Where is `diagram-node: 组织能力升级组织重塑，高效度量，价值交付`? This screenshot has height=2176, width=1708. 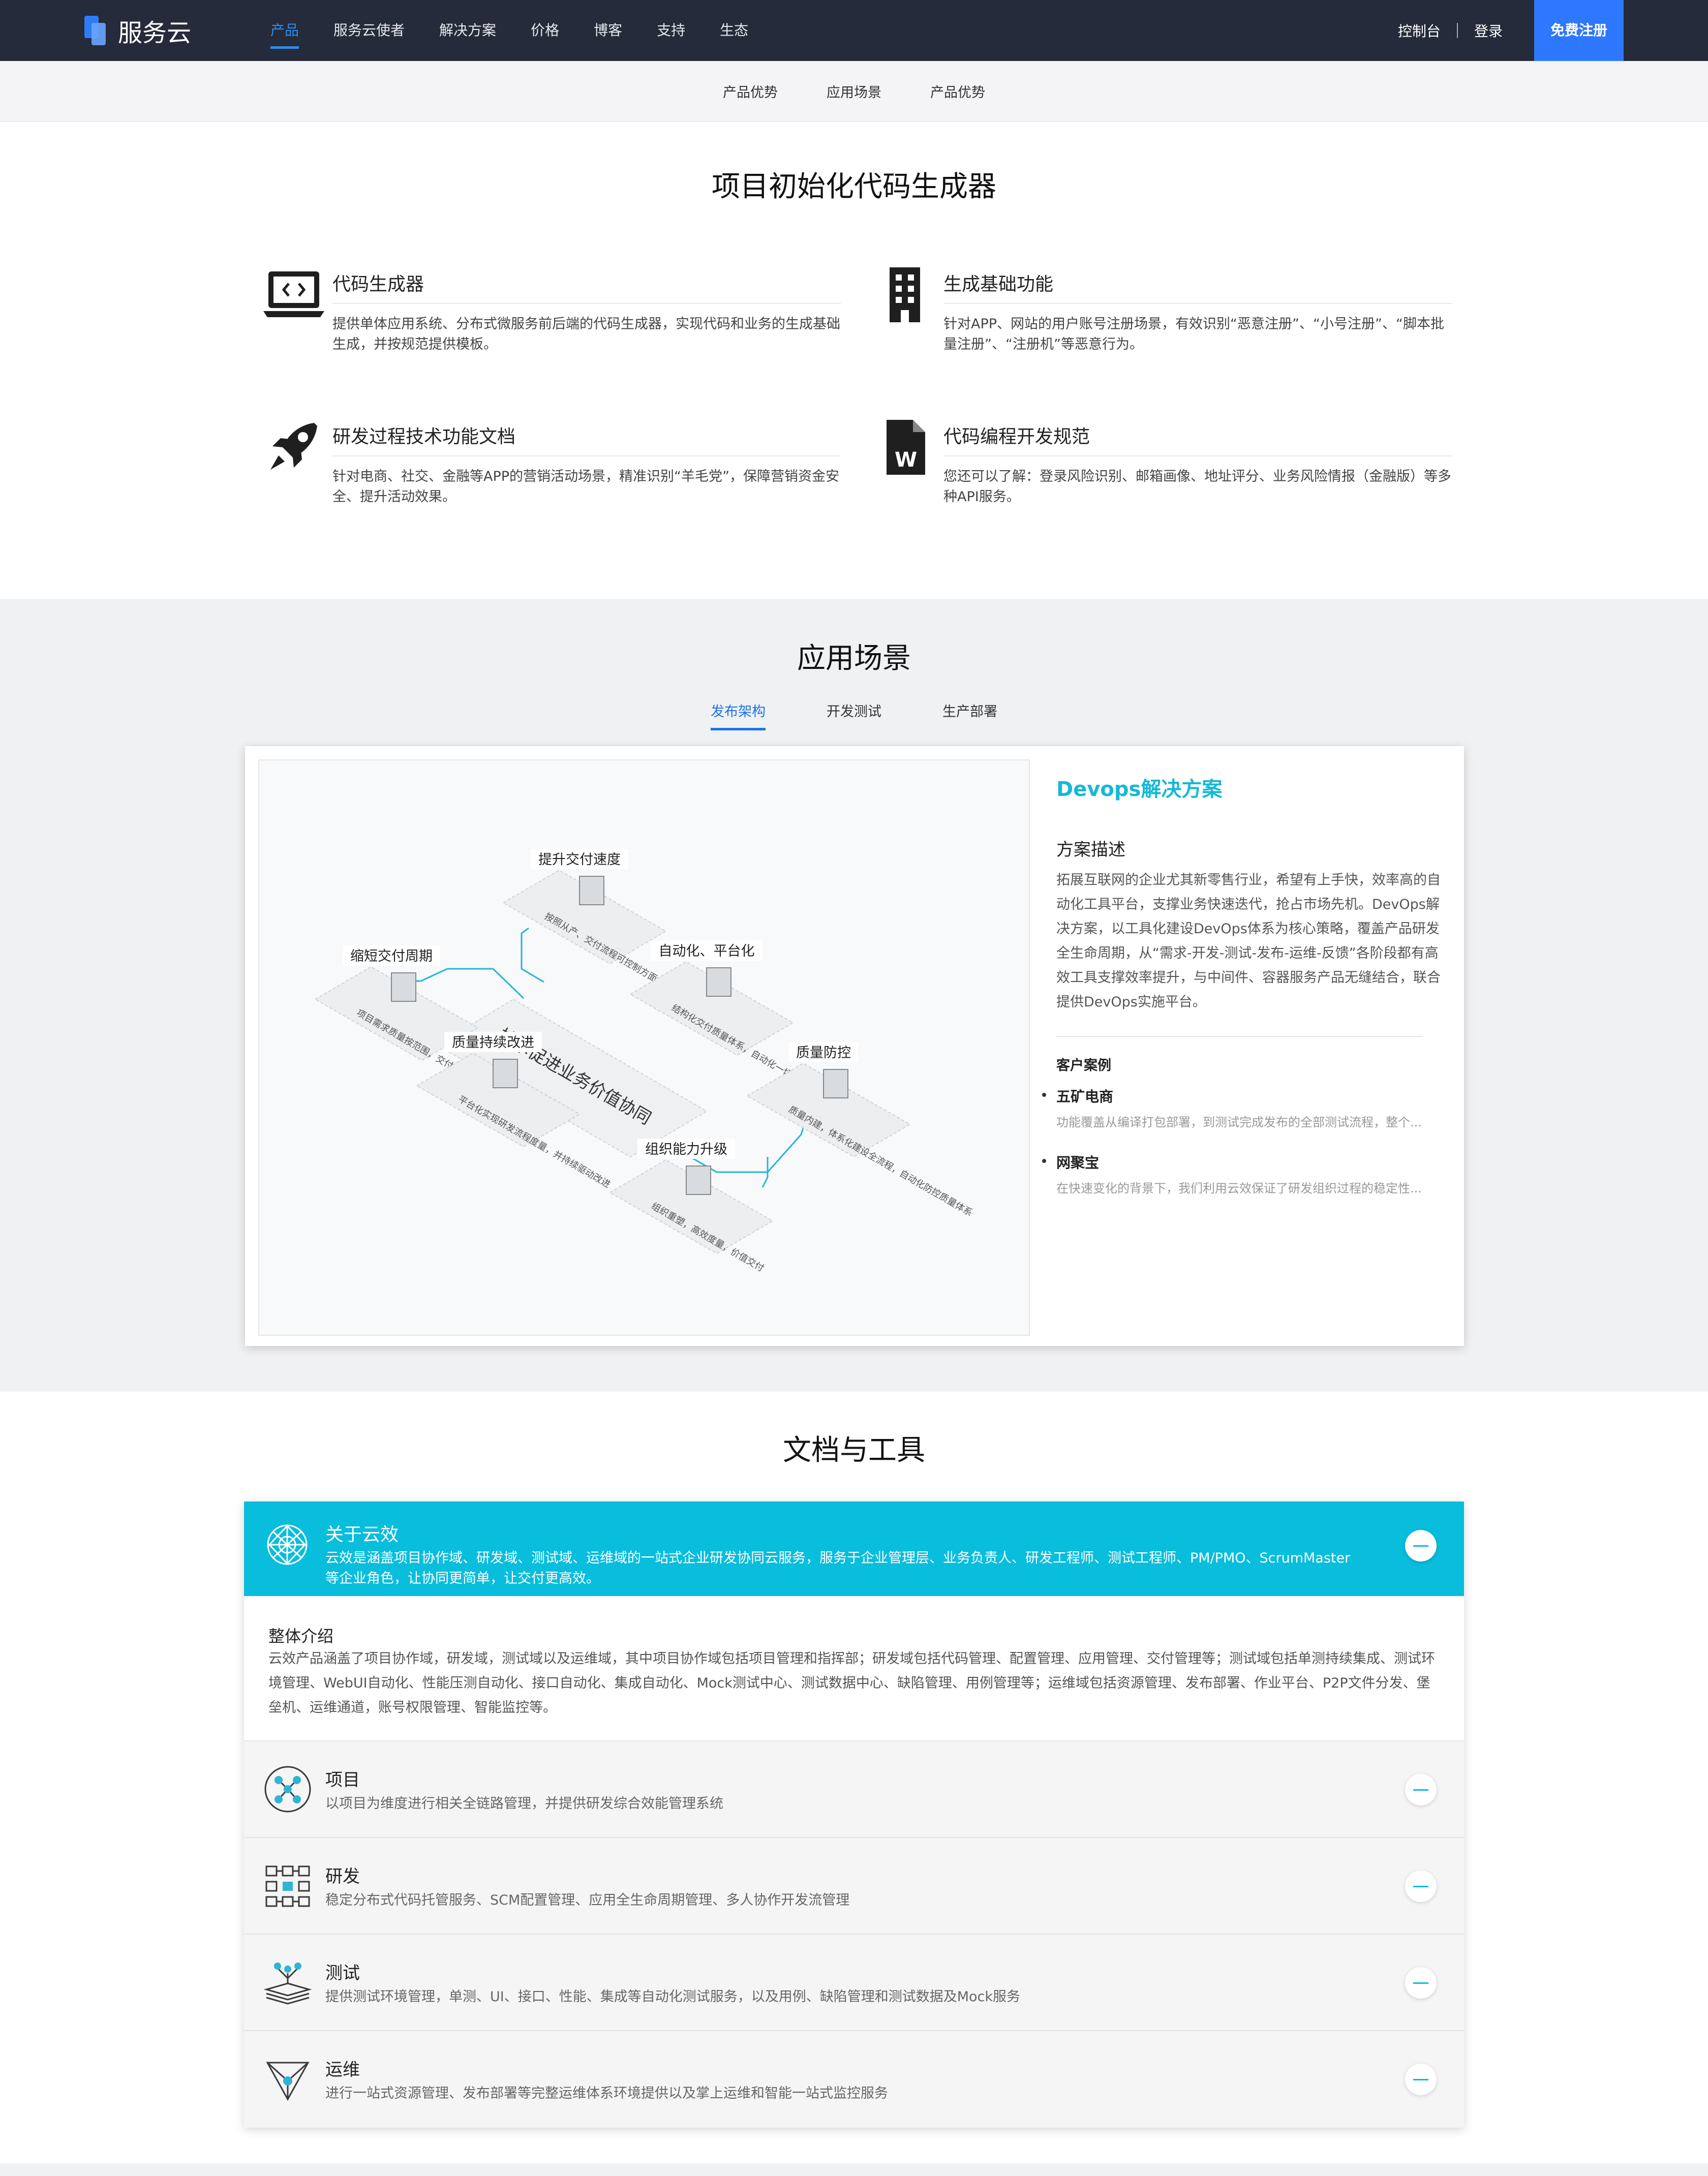 diagram-node: 组织能力升级组织重塑，高效度量，价值交付 is located at coordinates (691, 1206).